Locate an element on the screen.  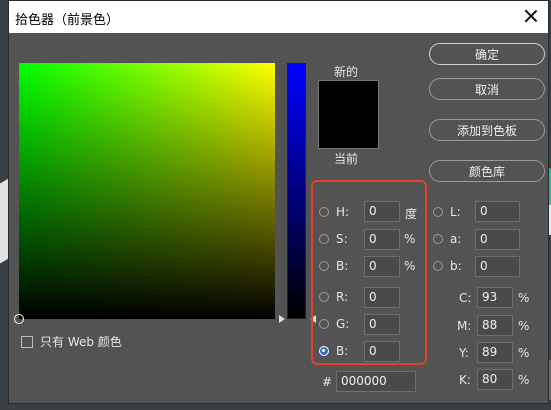
black-unit: % is located at coordinates (524, 380).